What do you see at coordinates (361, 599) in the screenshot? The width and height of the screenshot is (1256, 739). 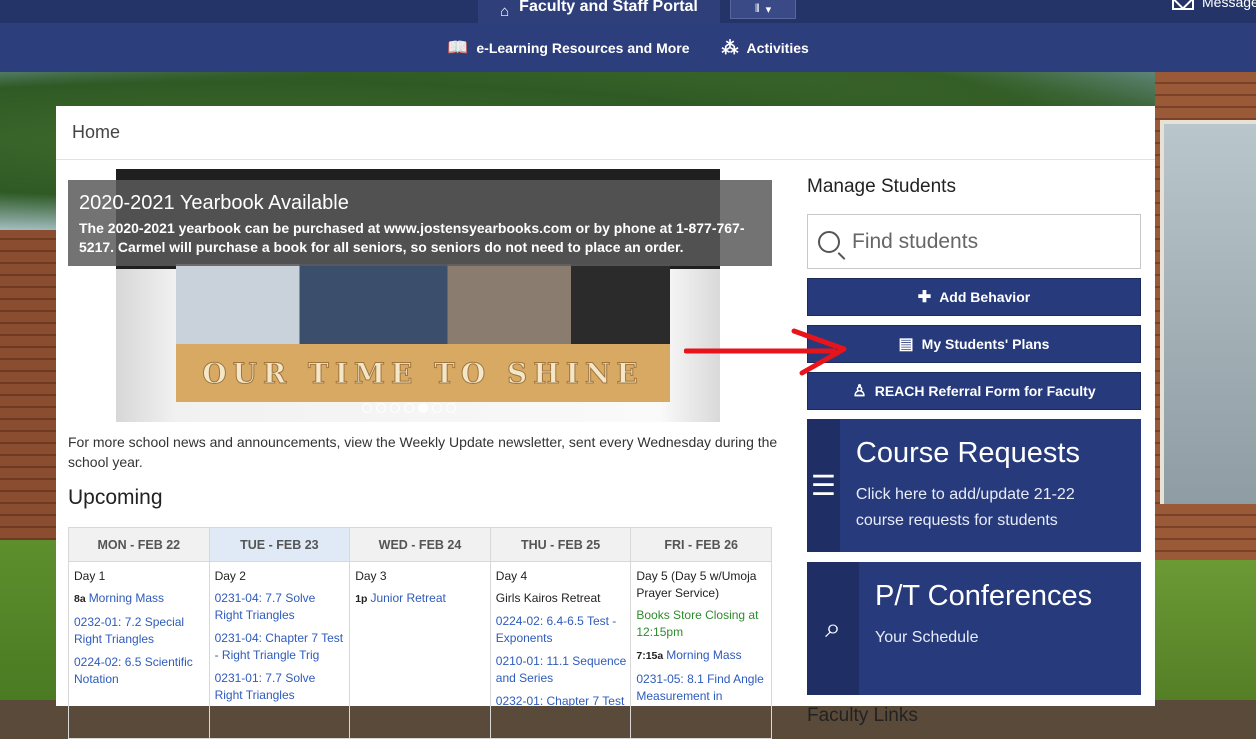 I see `event-time: 1p` at bounding box center [361, 599].